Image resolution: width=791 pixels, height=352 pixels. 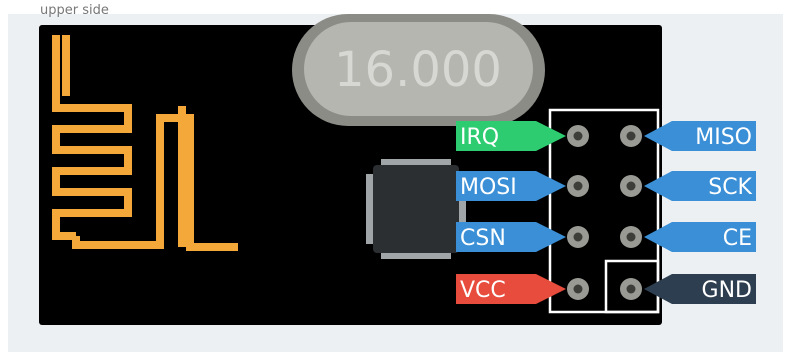 What do you see at coordinates (578, 289) in the screenshot?
I see `pin-vcc-hole` at bounding box center [578, 289].